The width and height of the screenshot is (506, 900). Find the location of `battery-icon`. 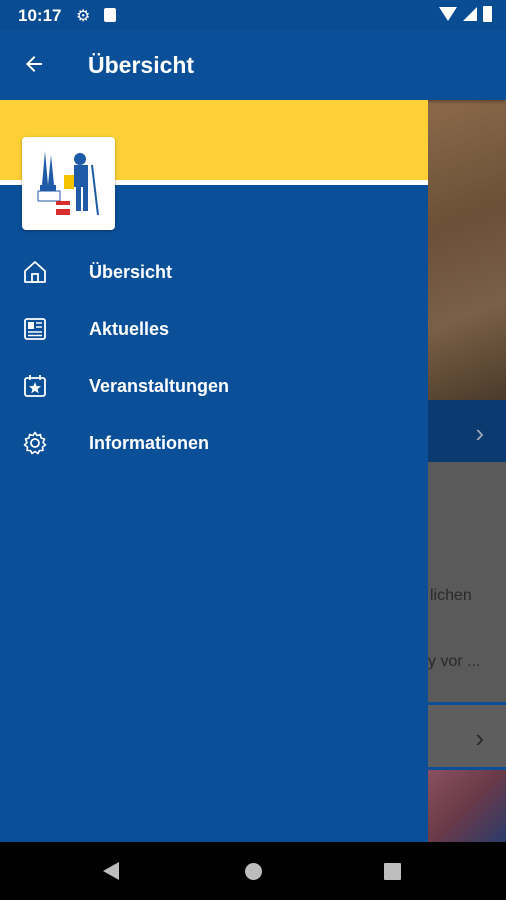

battery-icon is located at coordinates (487, 14).